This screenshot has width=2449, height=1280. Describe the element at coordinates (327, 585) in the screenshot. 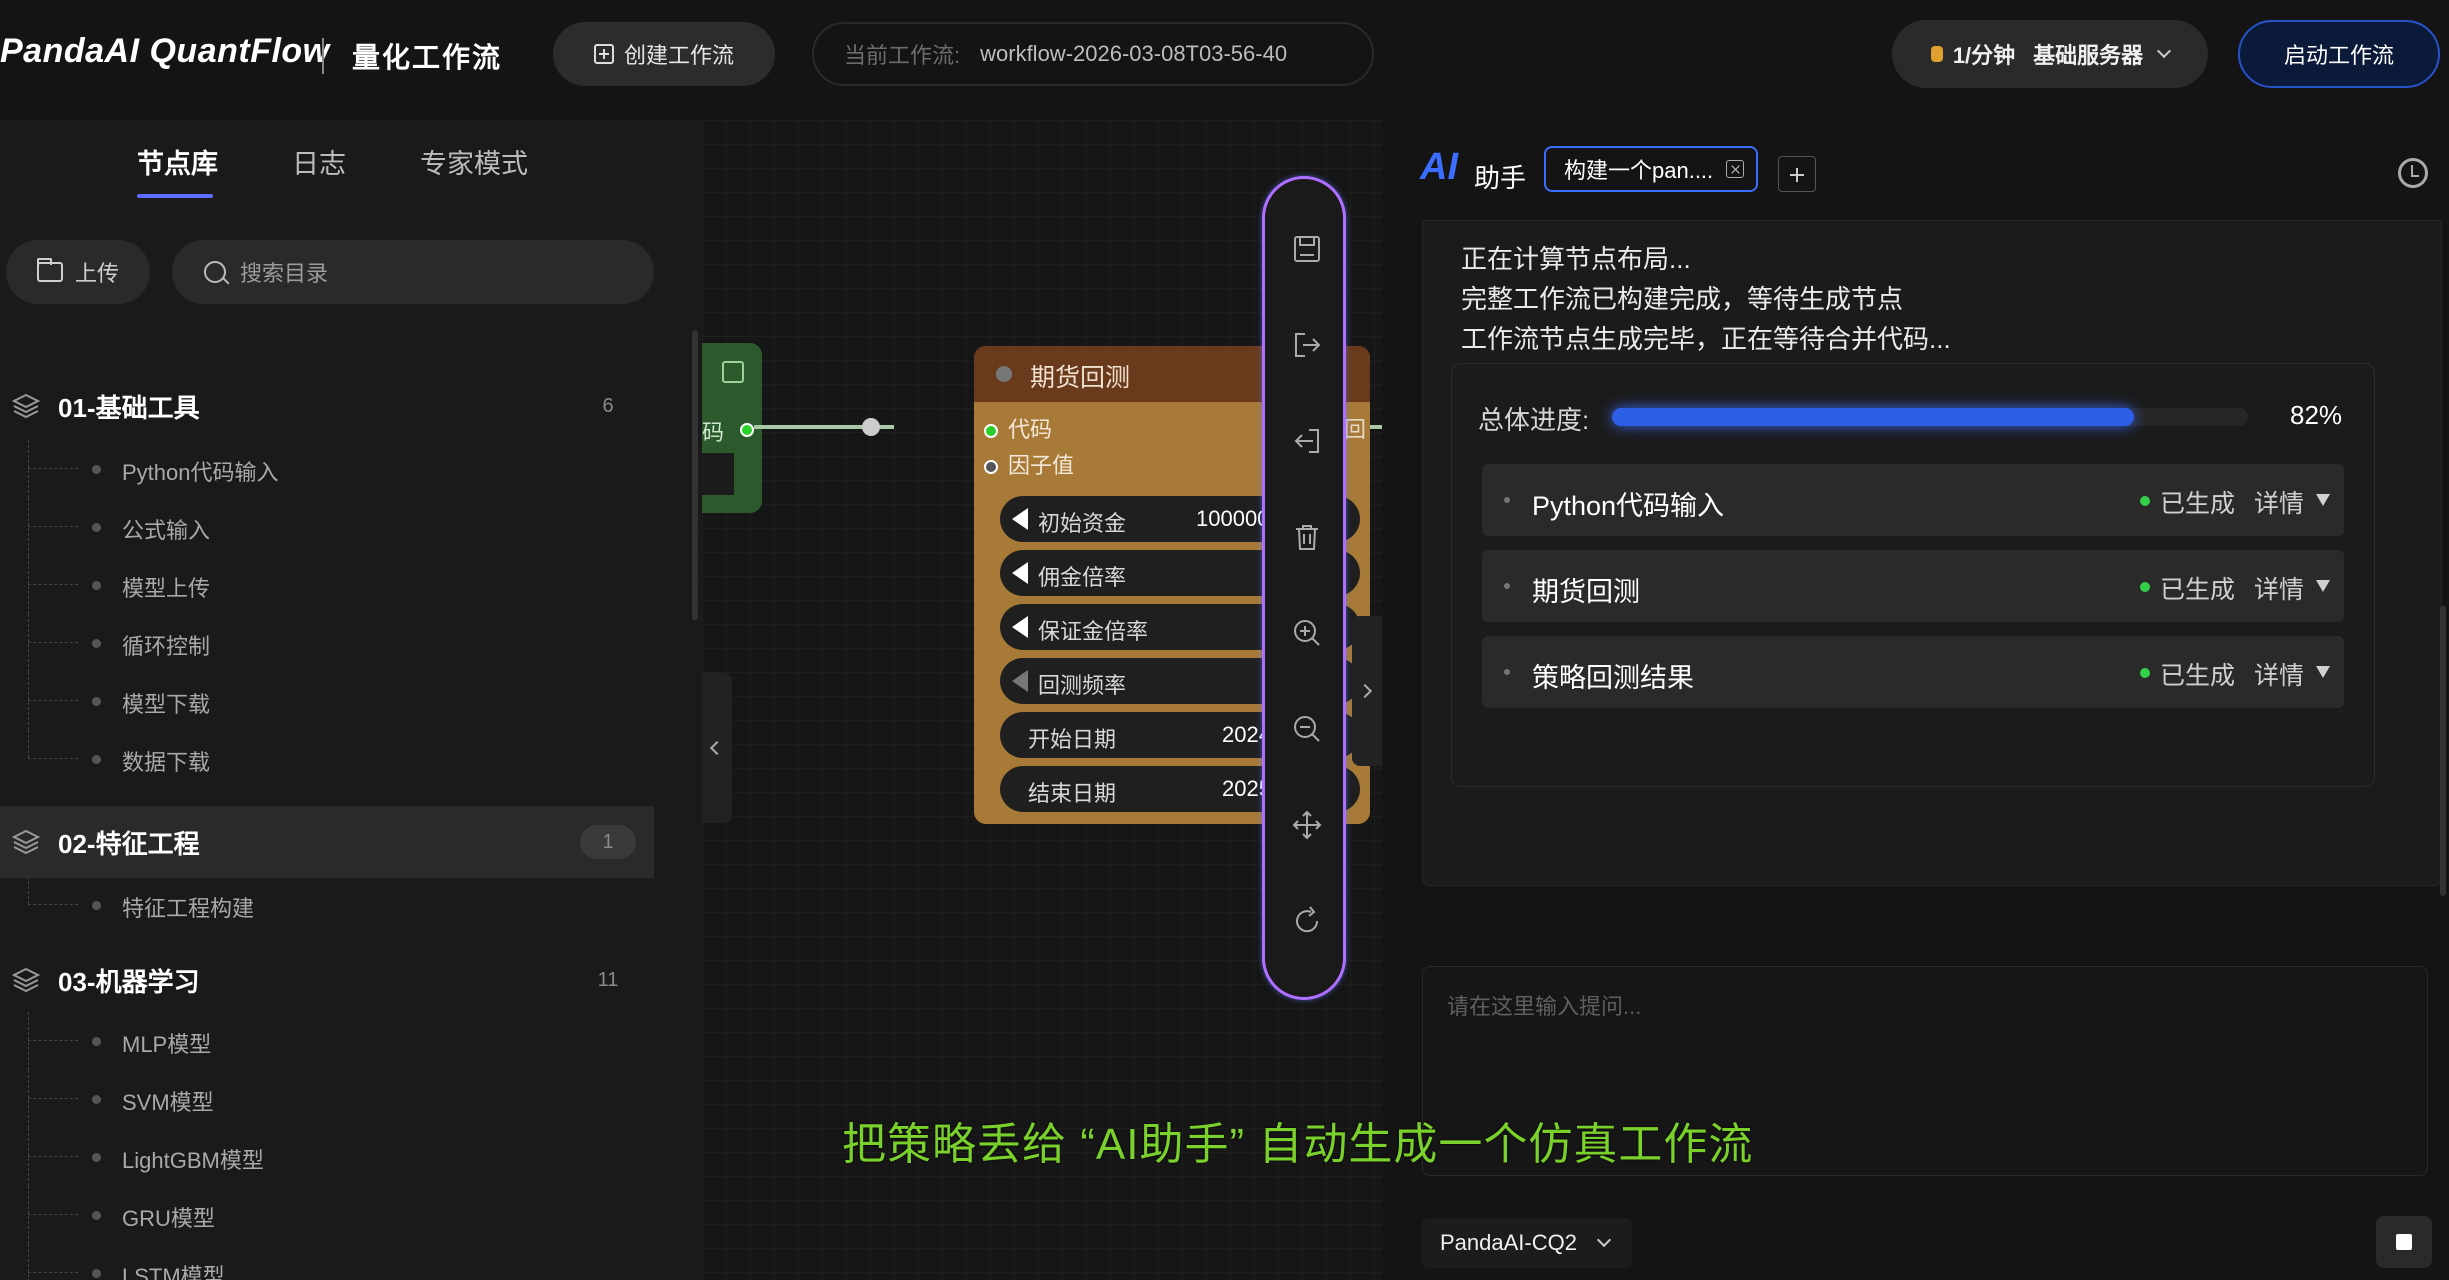

I see `node-item-model-upload: 模型上传` at that location.